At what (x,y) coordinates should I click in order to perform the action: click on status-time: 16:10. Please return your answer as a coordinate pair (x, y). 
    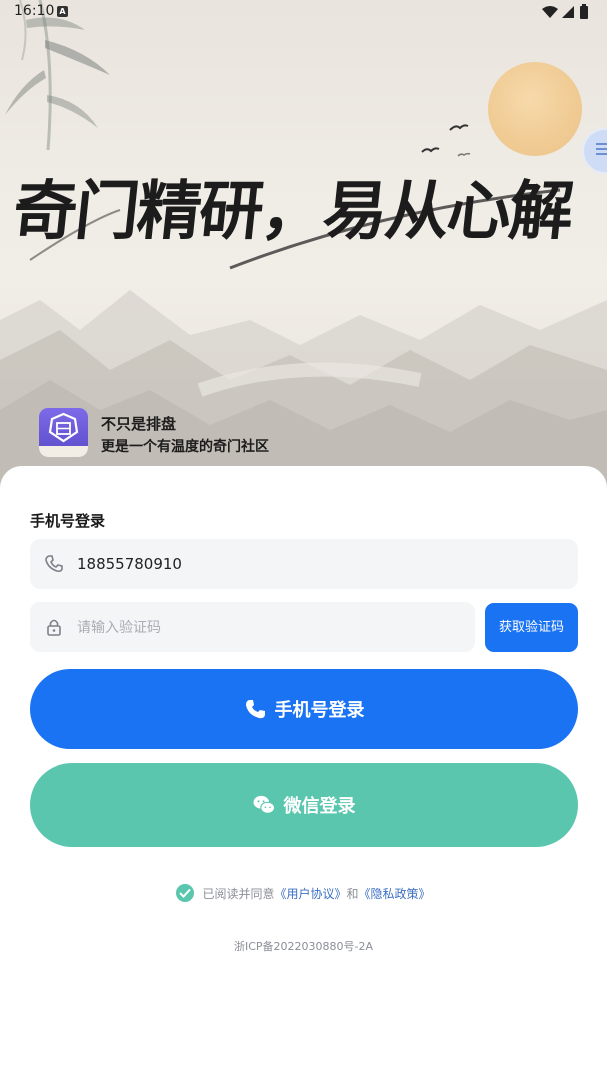
    Looking at the image, I should click on (34, 11).